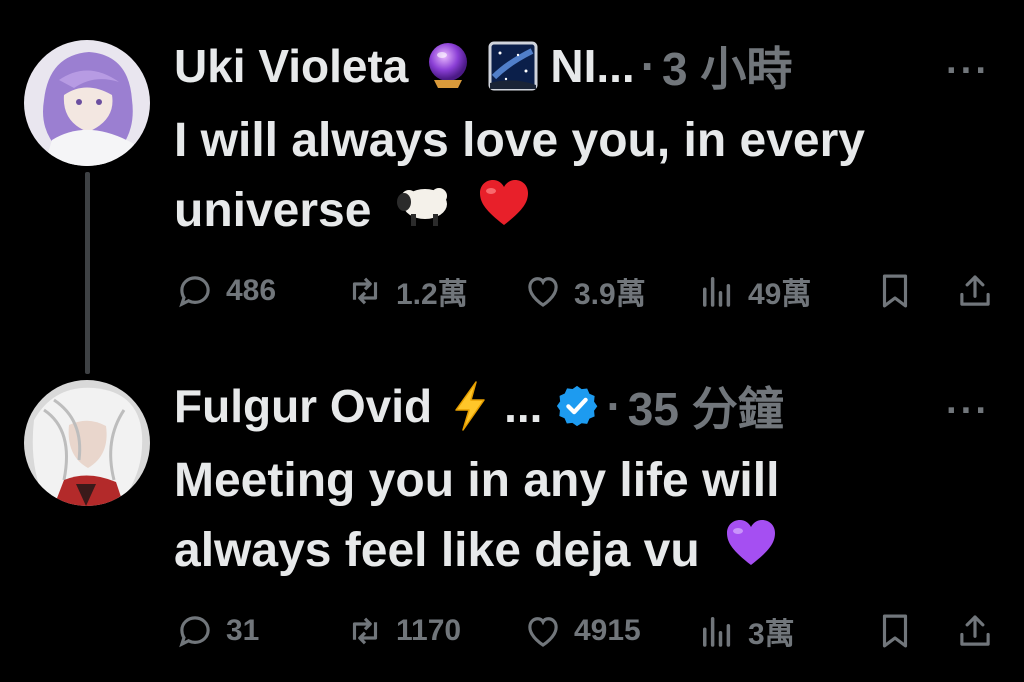 This screenshot has height=682, width=1024. I want to click on red-heart-icon, so click(504, 213).